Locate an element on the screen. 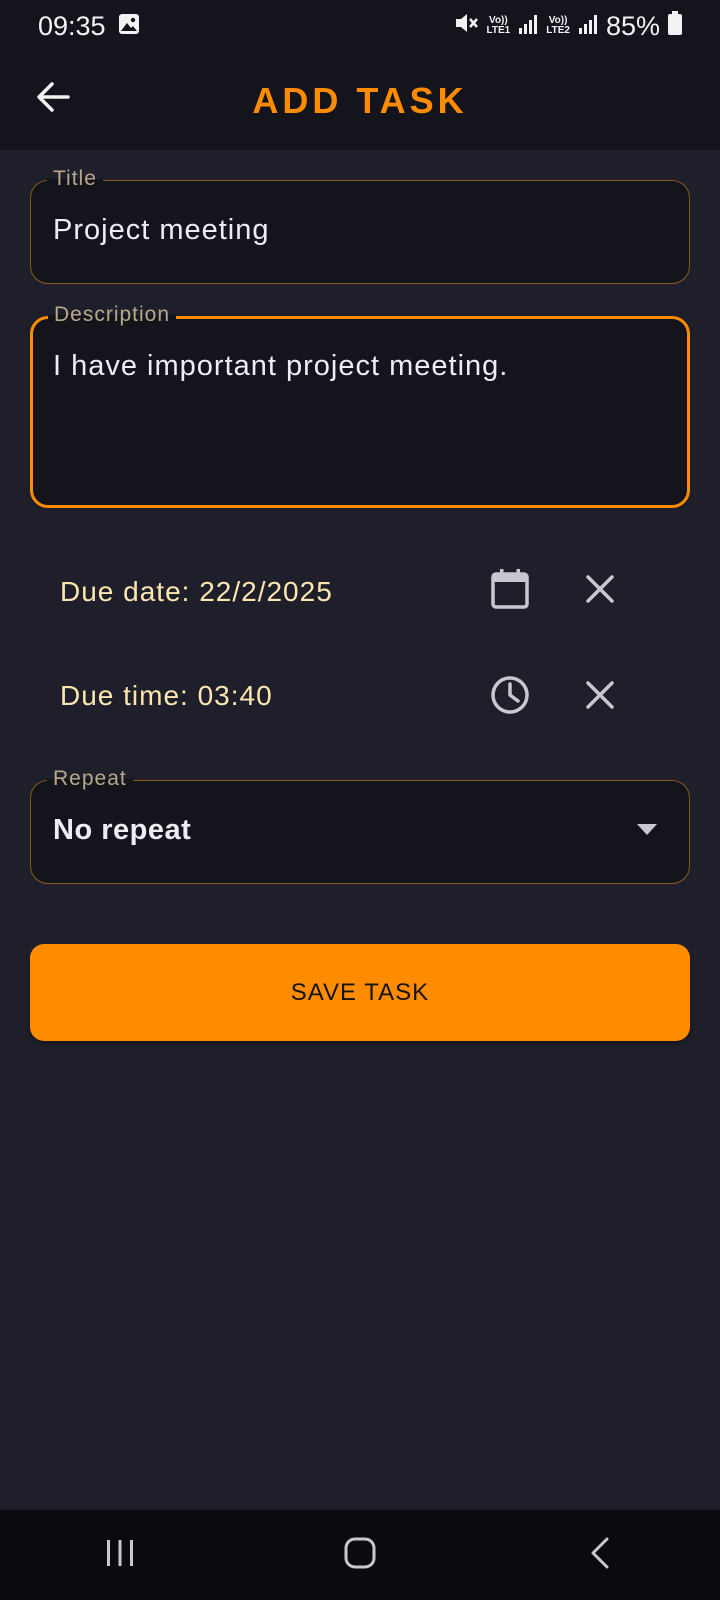  due-time-text: Due time: 03:40 is located at coordinates (166, 695).